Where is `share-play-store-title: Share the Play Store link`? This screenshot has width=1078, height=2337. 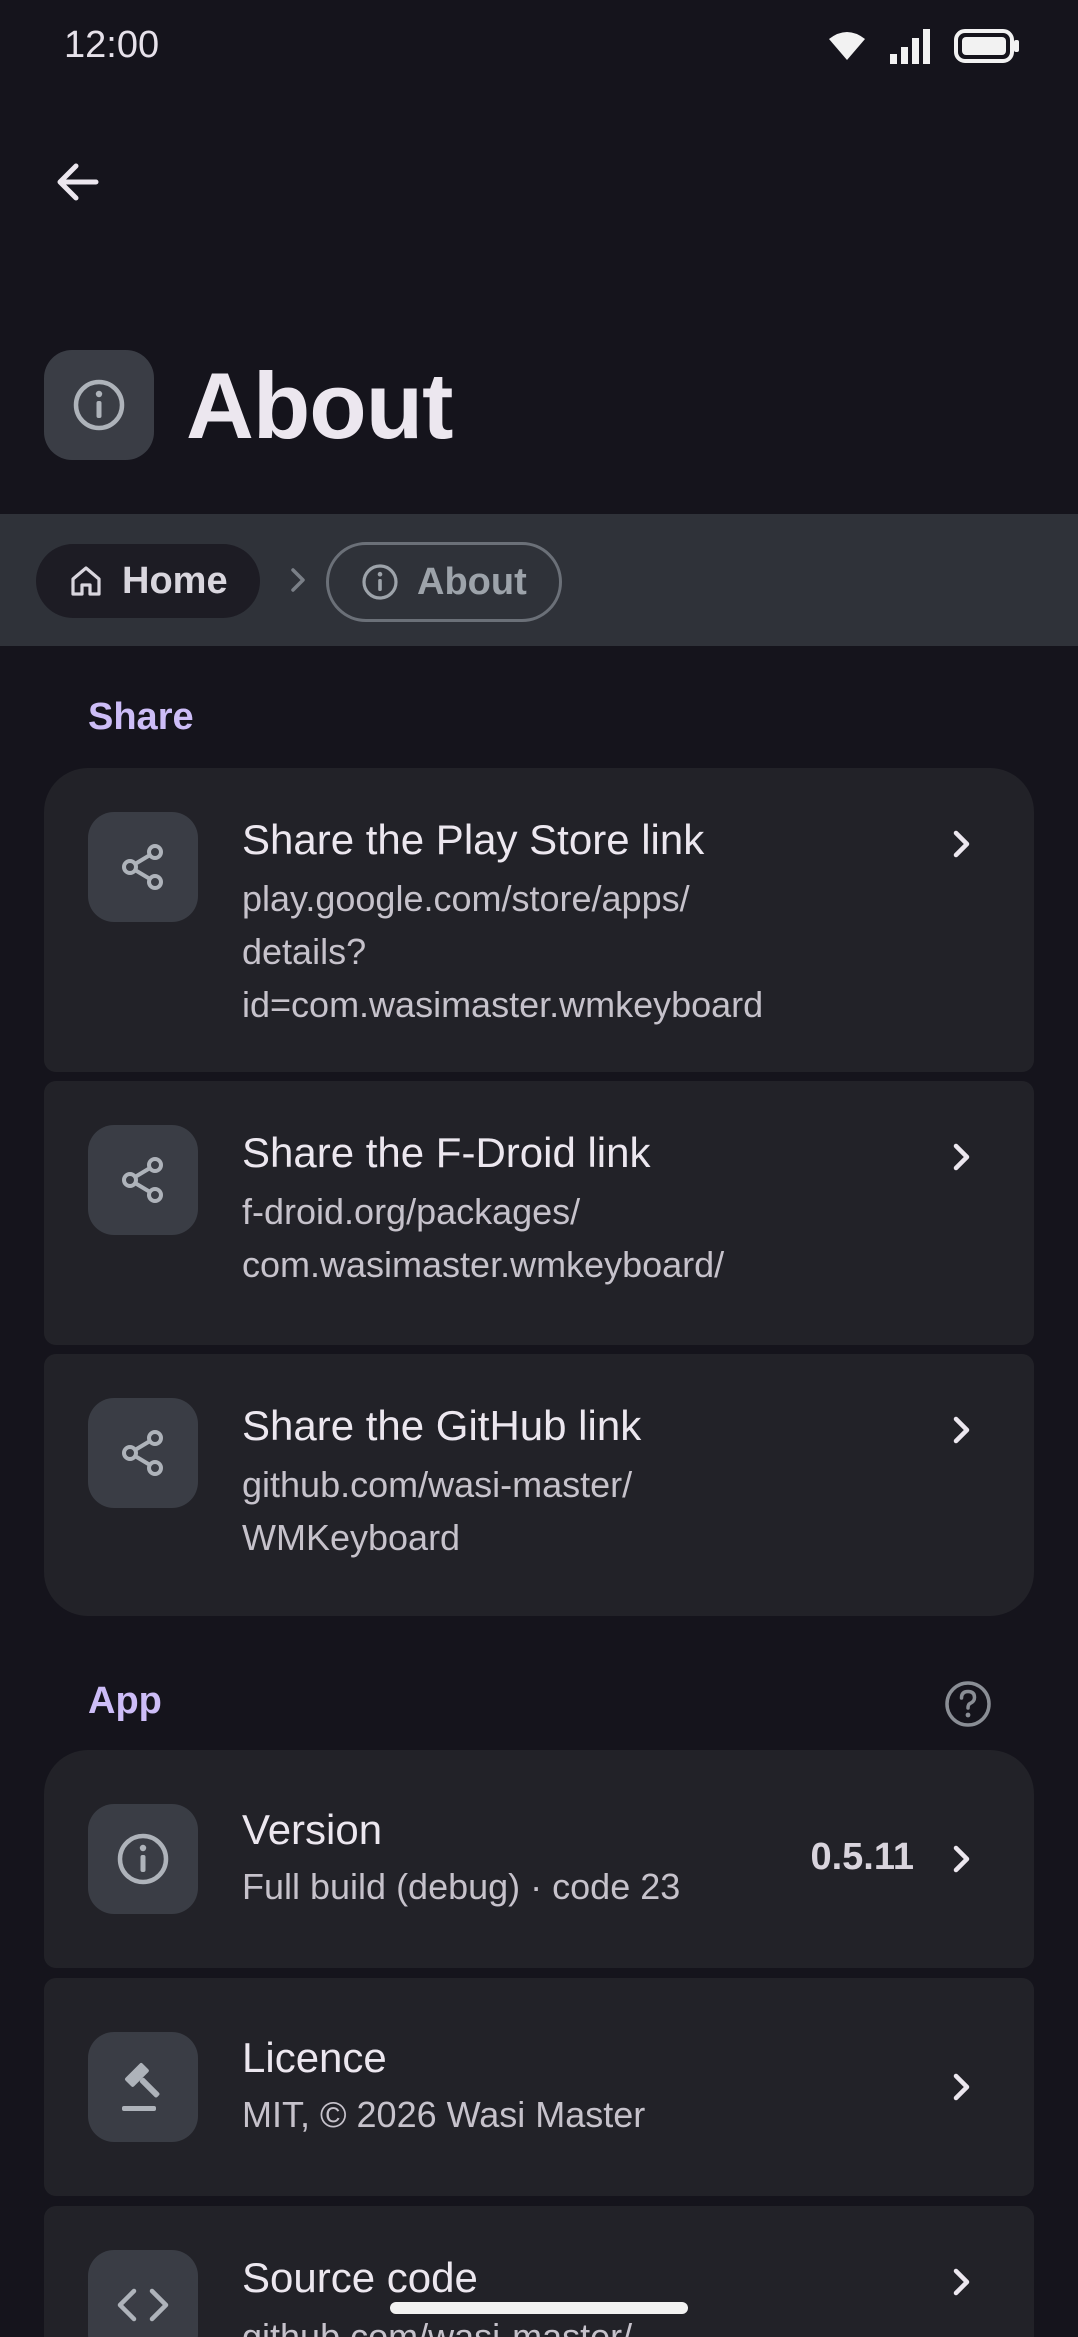
share-play-store-title: Share the Play Store link is located at coordinates (473, 839).